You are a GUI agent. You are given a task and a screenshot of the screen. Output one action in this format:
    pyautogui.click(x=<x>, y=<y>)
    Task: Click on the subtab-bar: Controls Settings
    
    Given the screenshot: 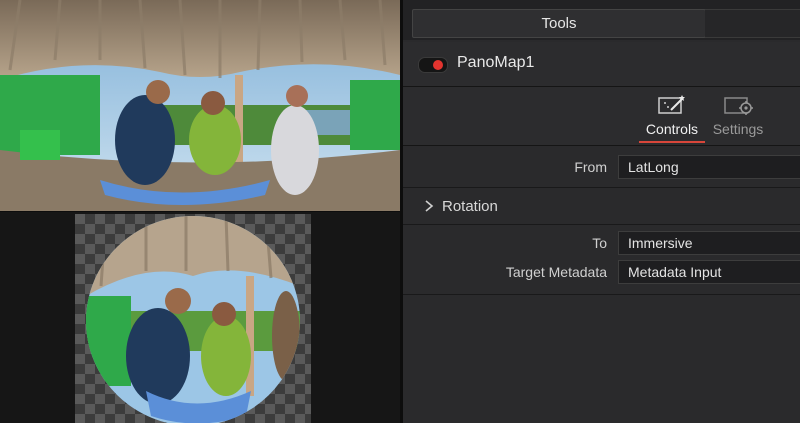 What is the action you would take?
    pyautogui.click(x=601, y=116)
    